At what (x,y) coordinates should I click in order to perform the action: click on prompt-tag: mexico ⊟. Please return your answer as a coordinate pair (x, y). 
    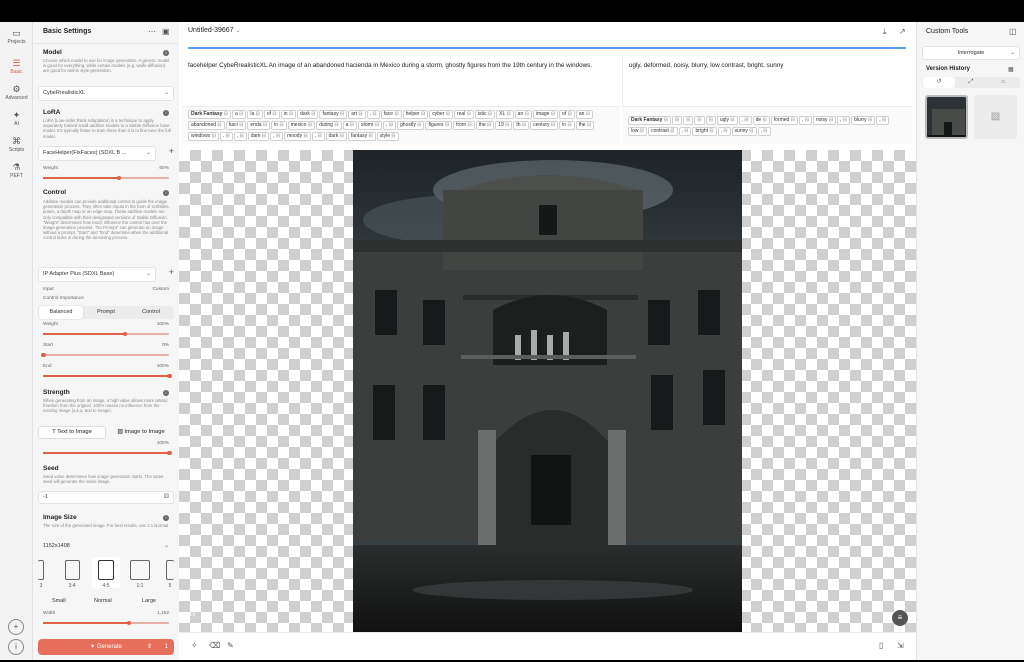
    Looking at the image, I should click on (301, 125).